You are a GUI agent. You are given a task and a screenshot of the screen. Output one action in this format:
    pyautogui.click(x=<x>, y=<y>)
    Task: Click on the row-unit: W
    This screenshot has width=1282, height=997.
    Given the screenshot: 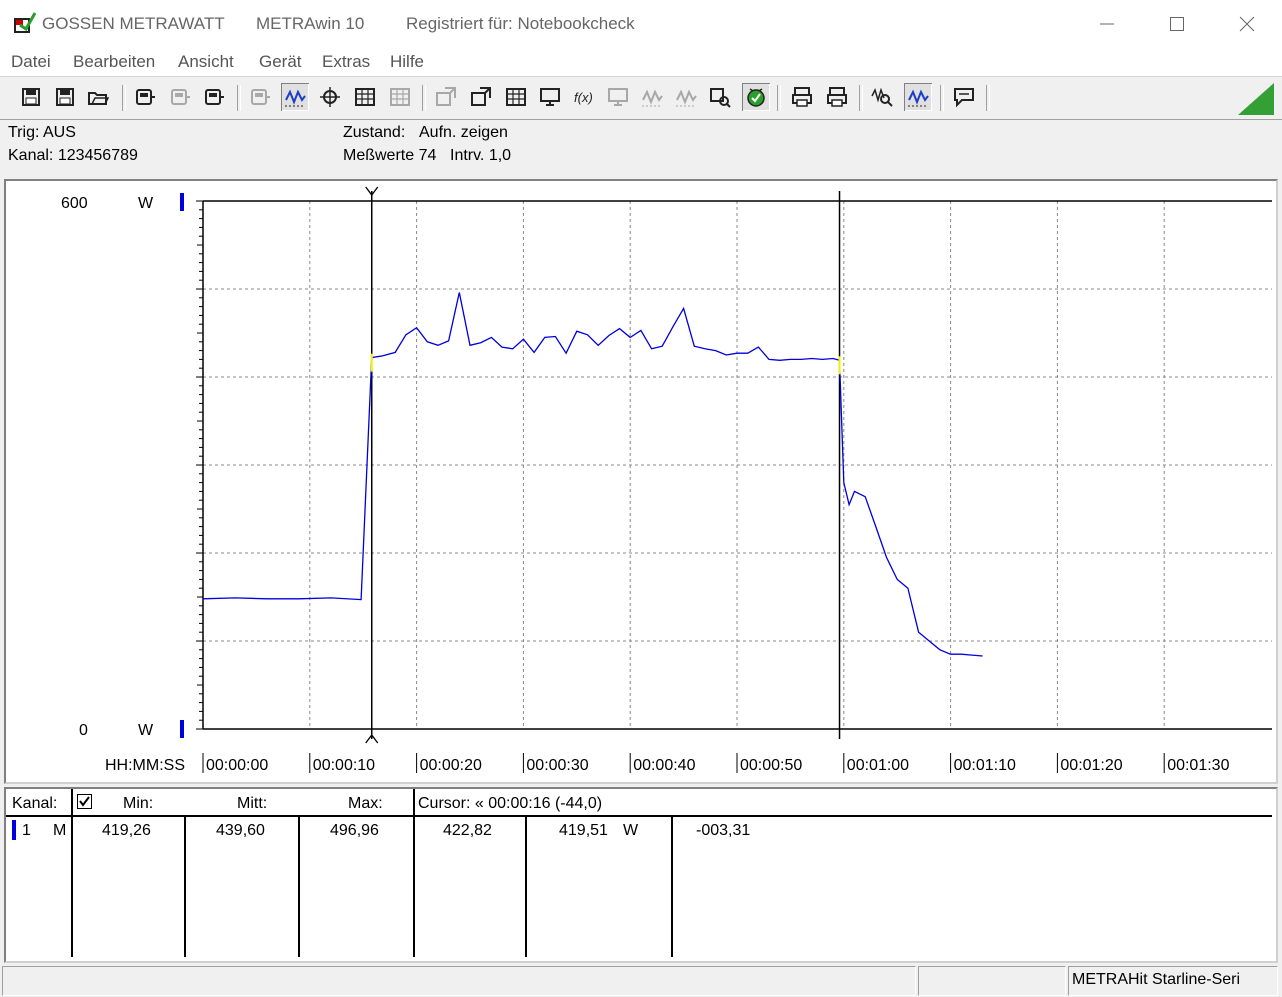 What is the action you would take?
    pyautogui.click(x=631, y=830)
    